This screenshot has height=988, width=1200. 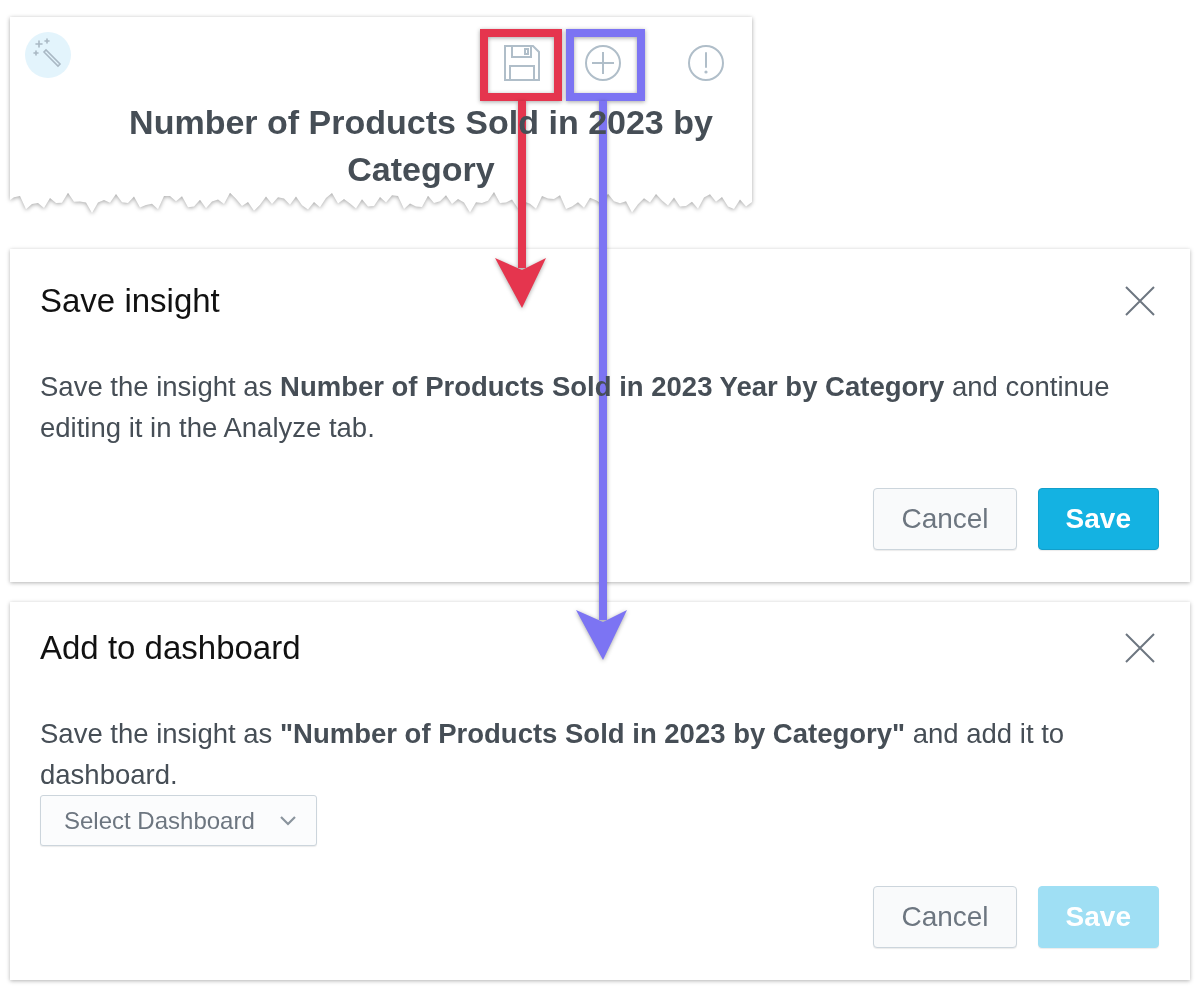 What do you see at coordinates (48, 55) in the screenshot?
I see `magic-wand-icon` at bounding box center [48, 55].